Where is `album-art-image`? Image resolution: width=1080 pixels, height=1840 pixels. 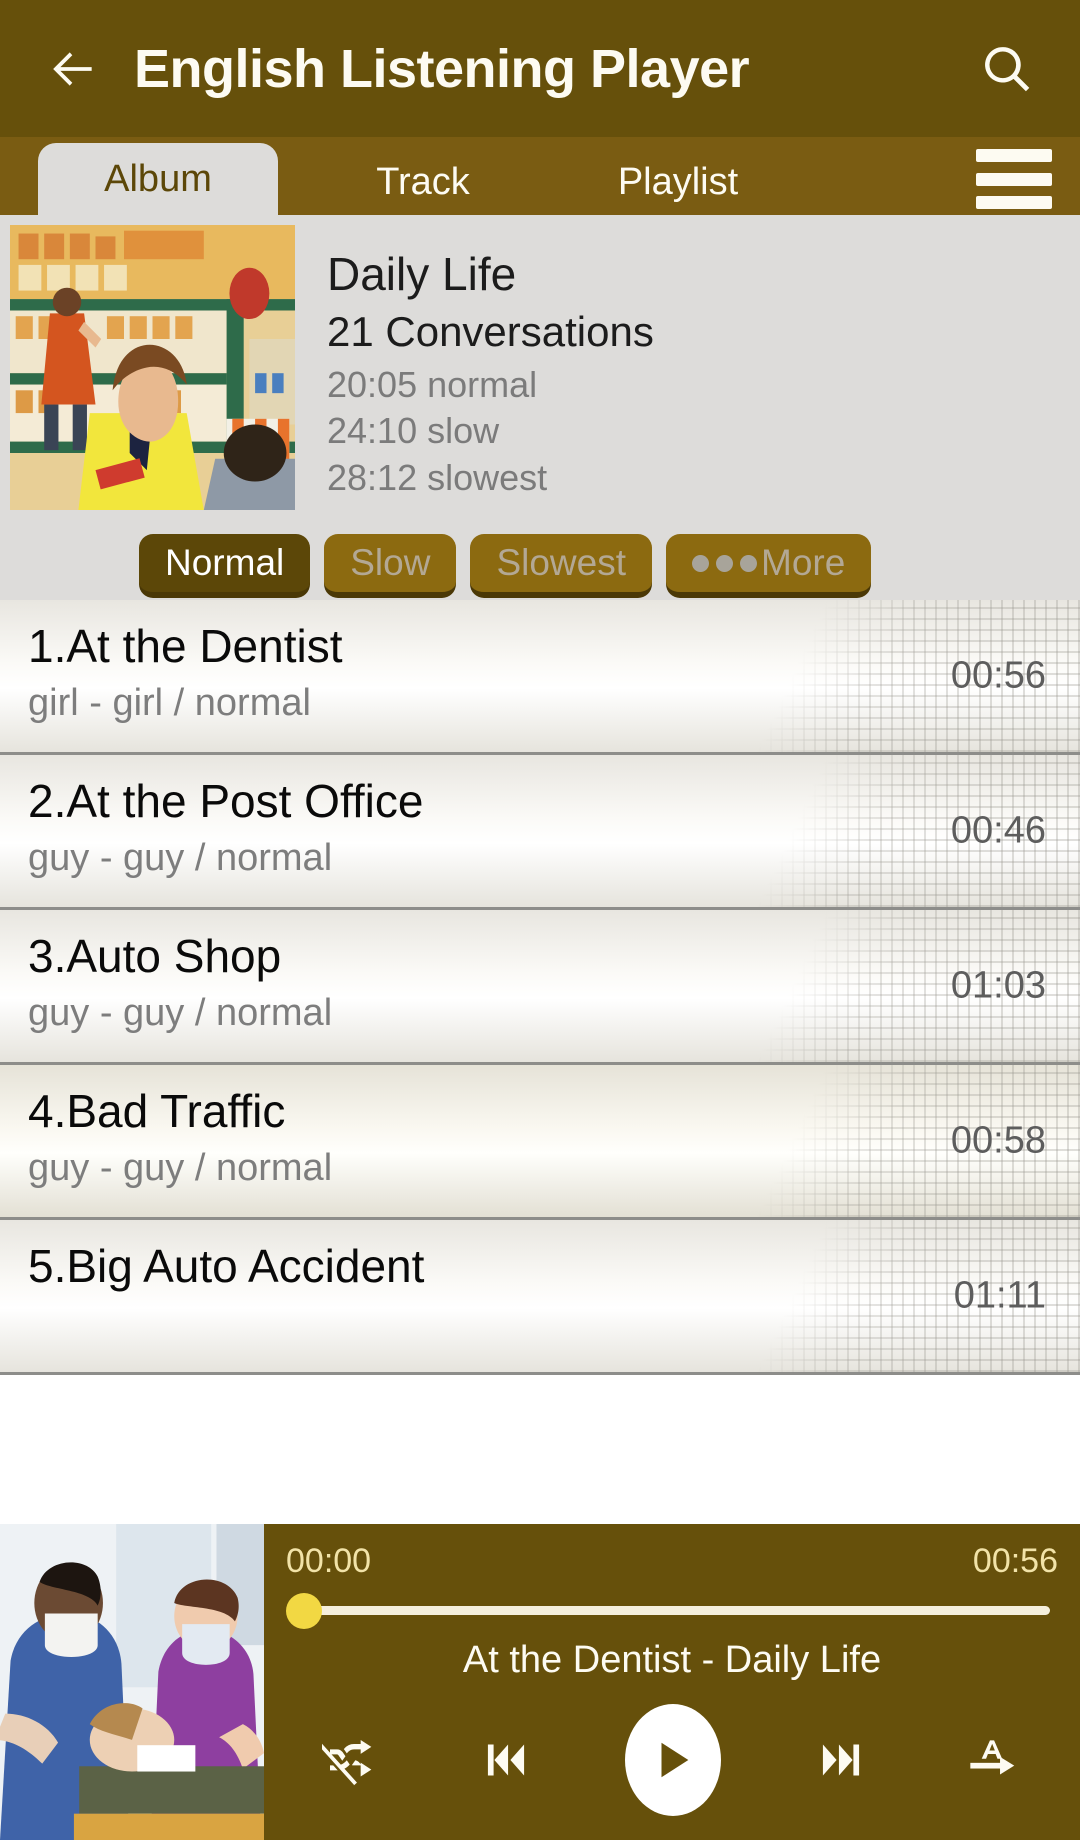 album-art-image is located at coordinates (152, 367).